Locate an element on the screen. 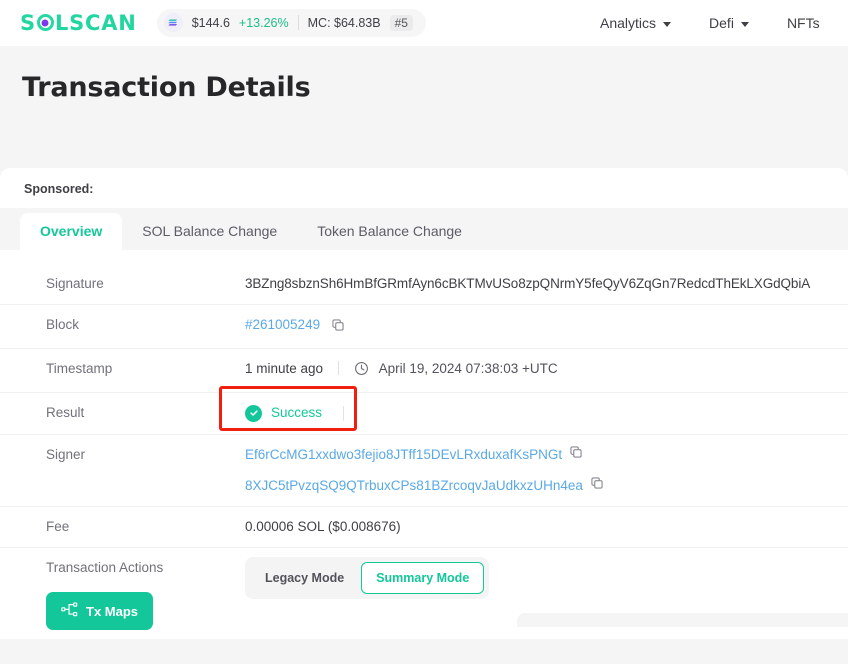  solscan-logo: S LSCAN is located at coordinates (78, 23).